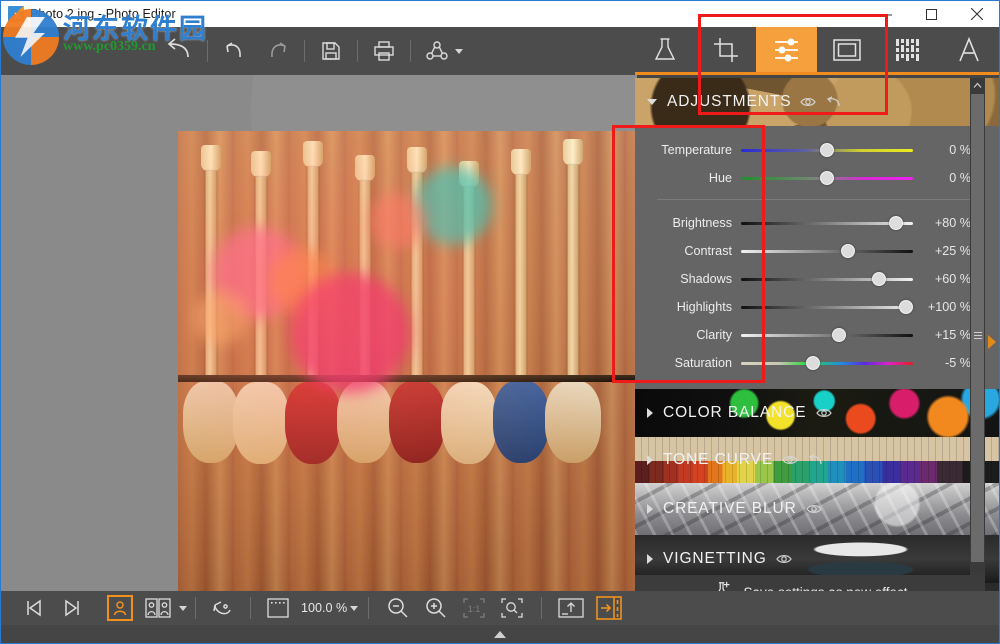  Describe the element at coordinates (708, 251) in the screenshot. I see `slider-label: Contrast` at that location.